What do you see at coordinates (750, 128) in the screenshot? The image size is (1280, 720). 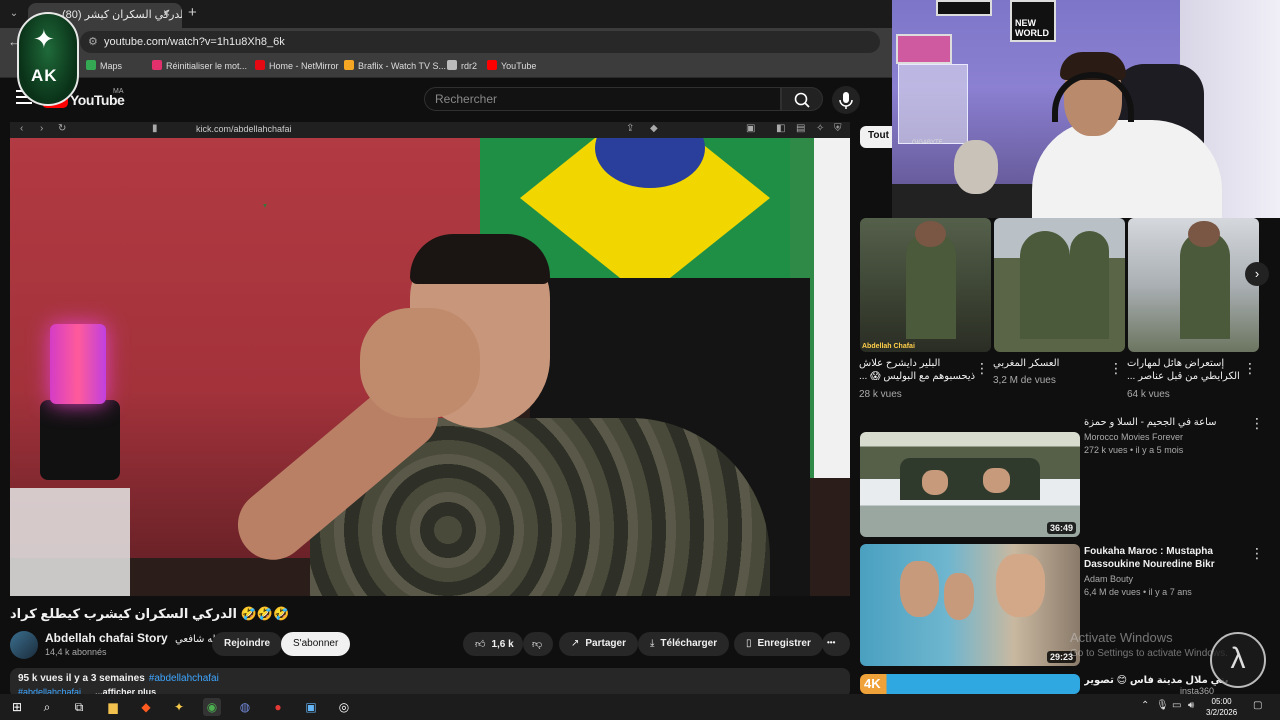 I see `extension-icon: ▣` at bounding box center [750, 128].